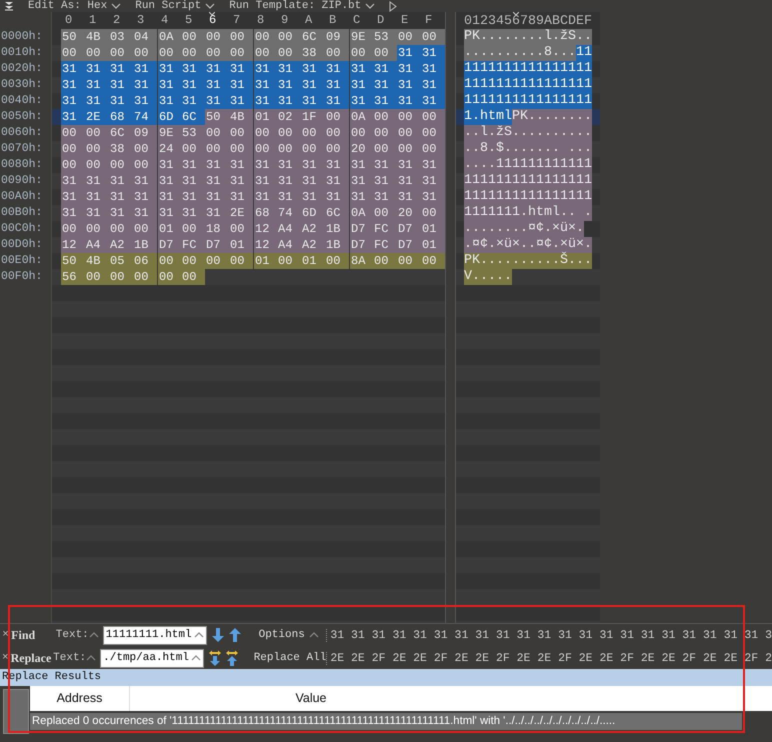  What do you see at coordinates (528, 245) in the screenshot?
I see `ascii-text: .¤¢.×ü×..¤¢.×ü×.` at bounding box center [528, 245].